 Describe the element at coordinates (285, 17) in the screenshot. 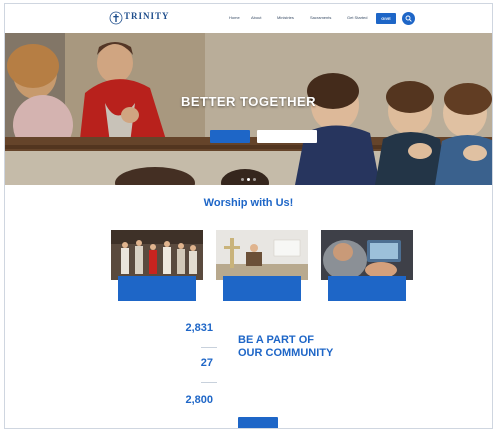

I see `nav-item-ministries: Ministries` at that location.